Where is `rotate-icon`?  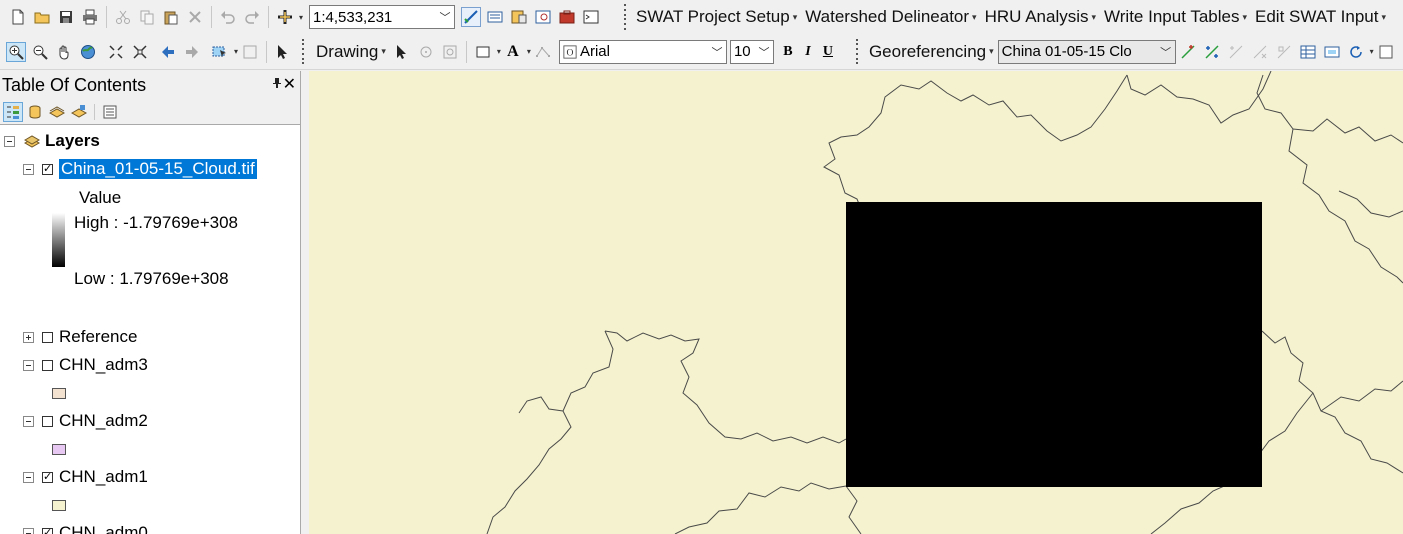 rotate-icon is located at coordinates (426, 52).